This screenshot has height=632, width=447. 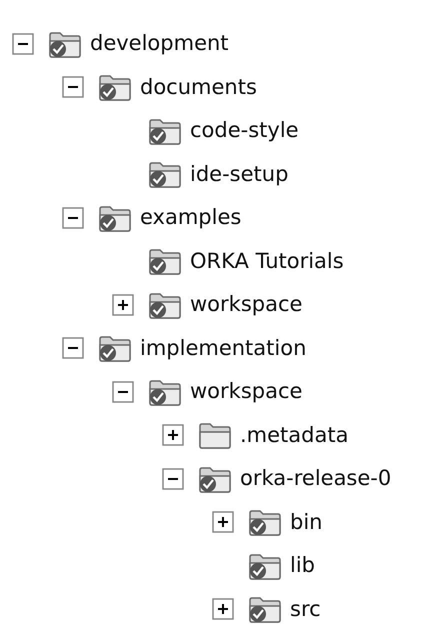 What do you see at coordinates (316, 479) in the screenshot?
I see `folder-name: orka-release-0` at bounding box center [316, 479].